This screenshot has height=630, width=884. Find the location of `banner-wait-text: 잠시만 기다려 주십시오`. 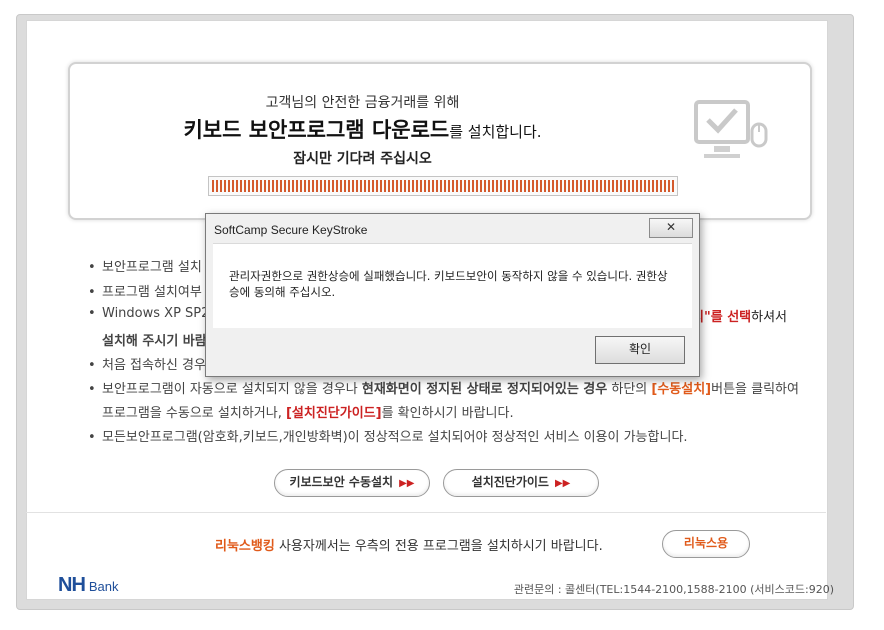

banner-wait-text: 잠시만 기다려 주십시오 is located at coordinates (362, 159).